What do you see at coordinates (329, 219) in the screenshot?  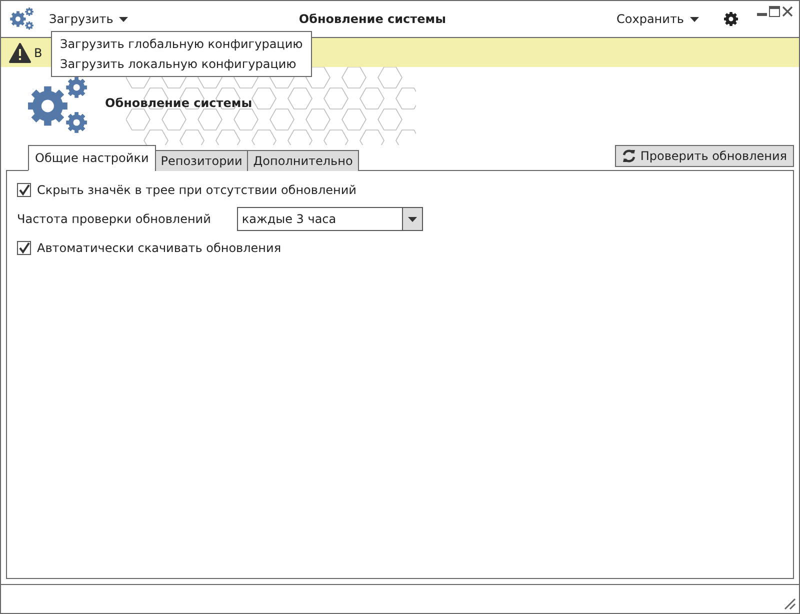 I see `frequency-select: каждые 3 часа` at bounding box center [329, 219].